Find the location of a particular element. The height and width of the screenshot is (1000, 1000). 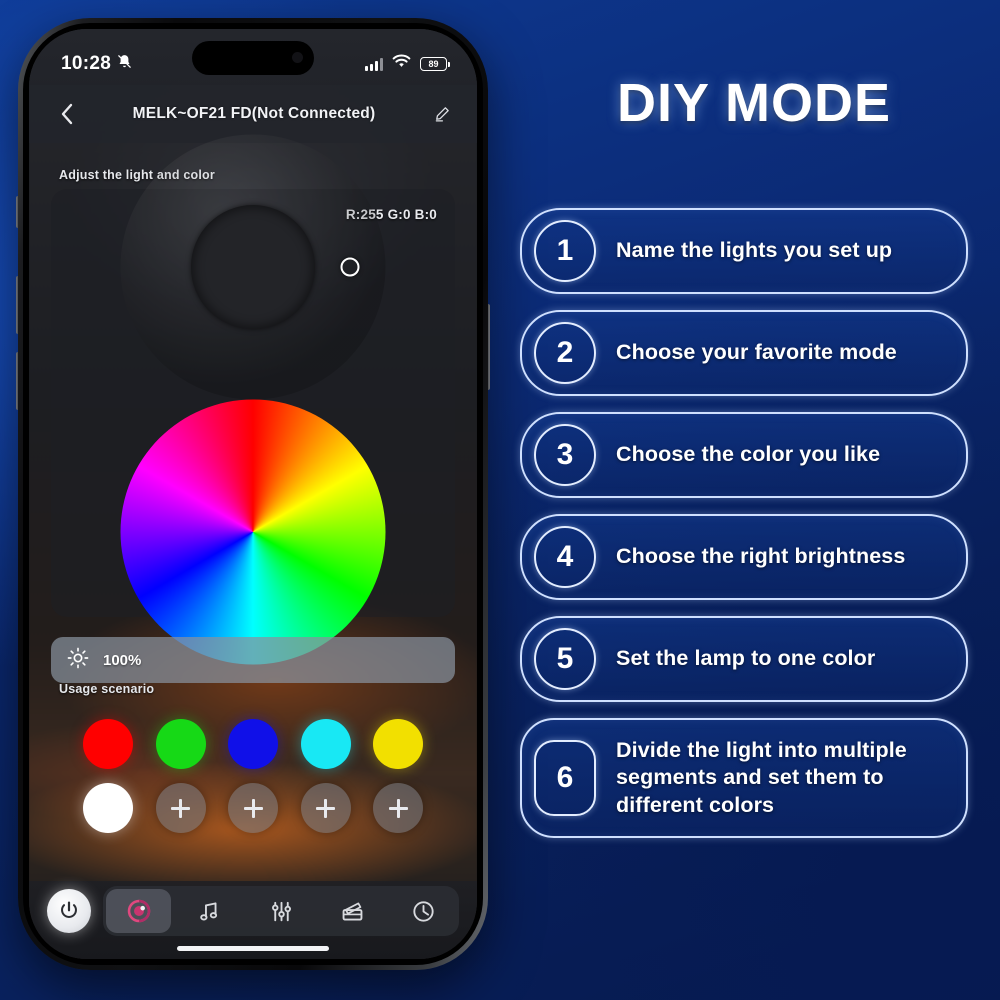

color-wheel-handle is located at coordinates (350, 267).